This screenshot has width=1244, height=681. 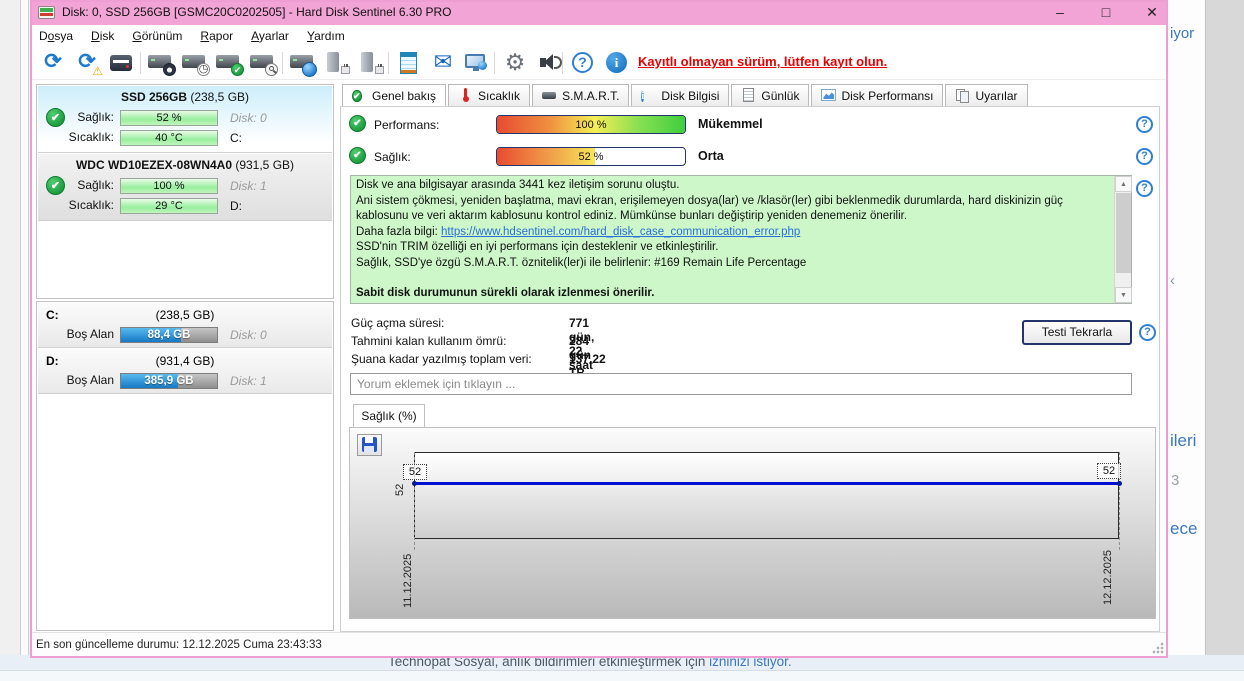 What do you see at coordinates (1183, 440) in the screenshot?
I see `background-text-fragment: ileri` at bounding box center [1183, 440].